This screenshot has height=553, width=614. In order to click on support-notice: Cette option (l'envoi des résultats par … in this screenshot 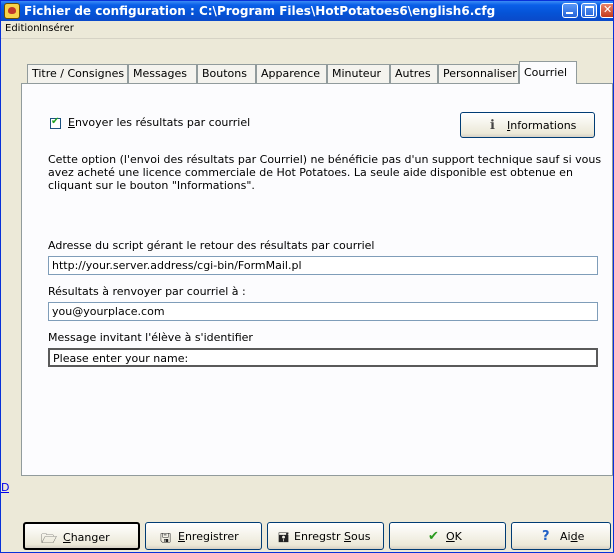, I will do `click(325, 172)`.